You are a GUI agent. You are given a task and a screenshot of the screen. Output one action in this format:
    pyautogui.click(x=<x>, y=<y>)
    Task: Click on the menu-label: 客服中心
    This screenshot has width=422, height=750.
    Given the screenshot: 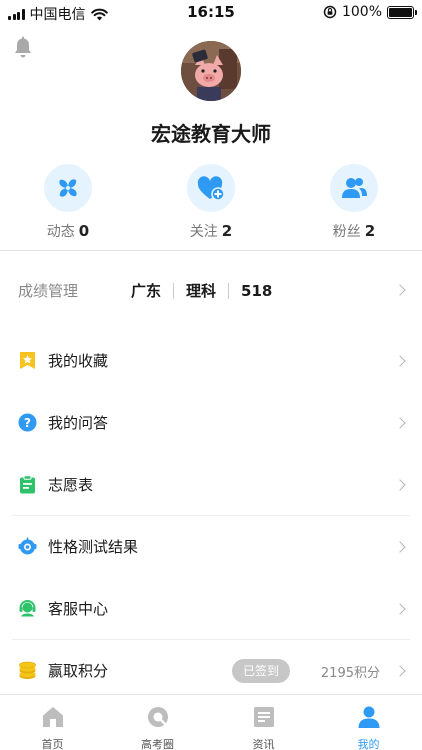 What is the action you would take?
    pyautogui.click(x=78, y=609)
    